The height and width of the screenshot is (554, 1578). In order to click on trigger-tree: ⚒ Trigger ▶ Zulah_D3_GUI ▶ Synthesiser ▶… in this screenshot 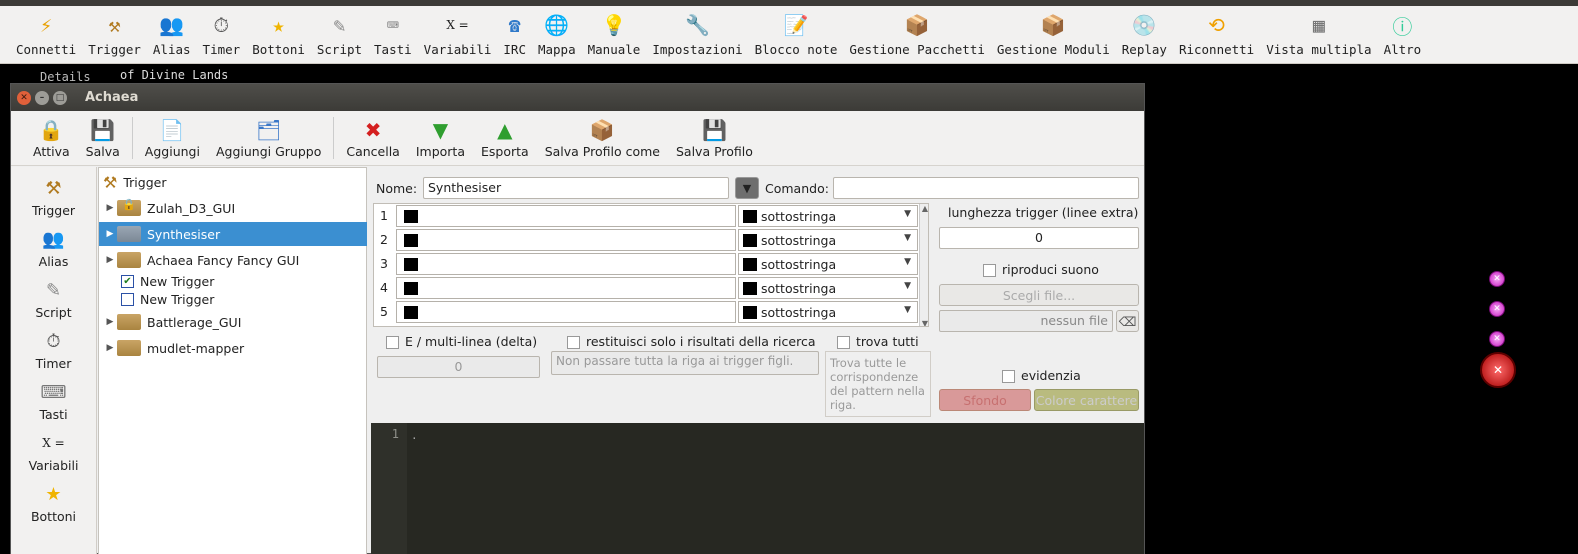, I will do `click(232, 360)`.